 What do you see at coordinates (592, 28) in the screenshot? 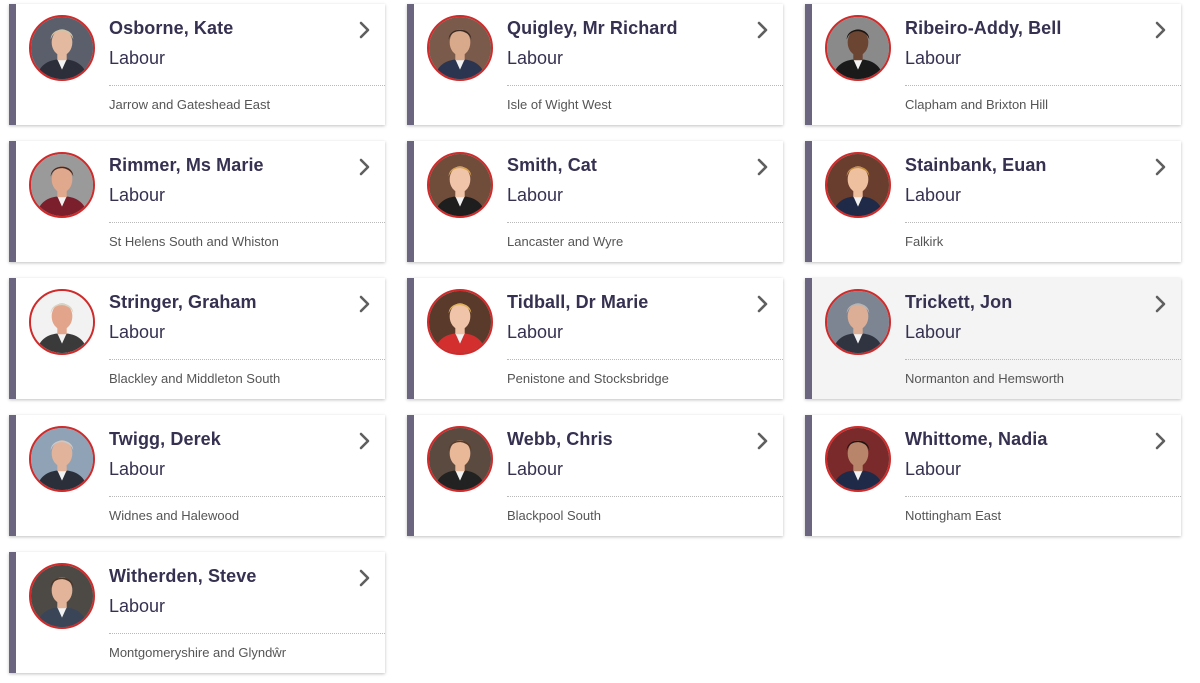
I see `member-name: Quigley, Mr Richard` at bounding box center [592, 28].